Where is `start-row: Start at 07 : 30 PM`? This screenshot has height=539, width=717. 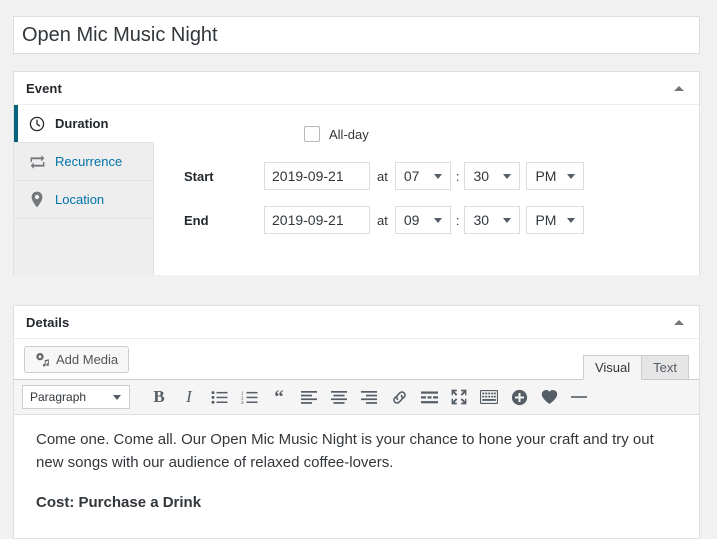 start-row: Start at 07 : 30 PM is located at coordinates (426, 176).